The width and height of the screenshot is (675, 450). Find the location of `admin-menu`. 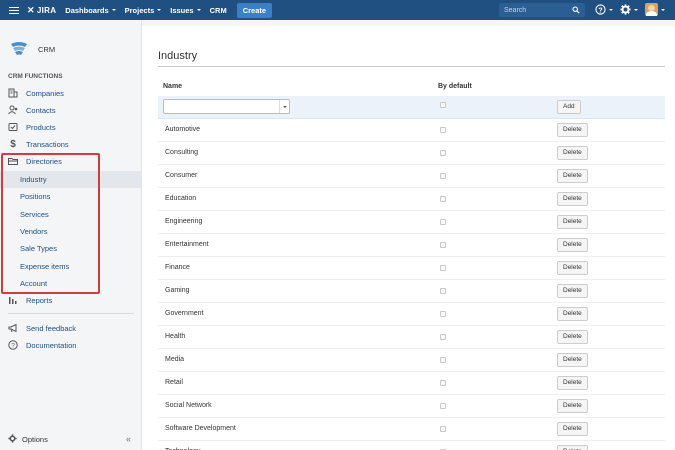

admin-menu is located at coordinates (629, 9).